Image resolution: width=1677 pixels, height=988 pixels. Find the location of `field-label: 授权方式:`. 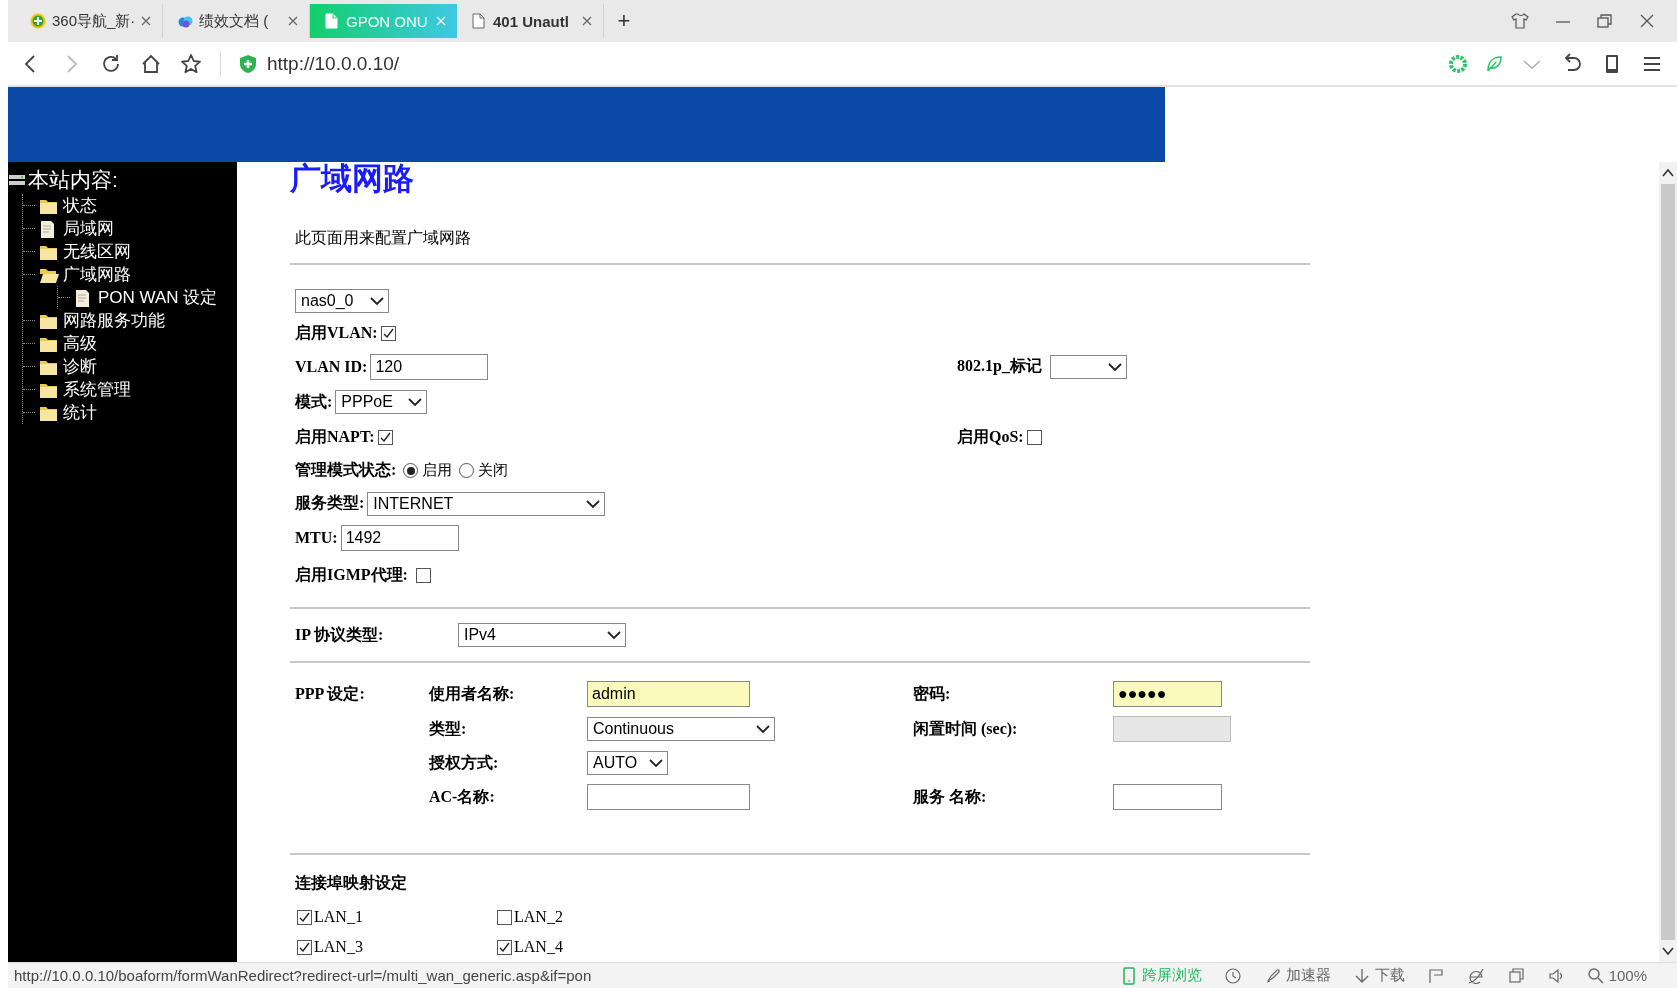

field-label: 授权方式: is located at coordinates (464, 762).